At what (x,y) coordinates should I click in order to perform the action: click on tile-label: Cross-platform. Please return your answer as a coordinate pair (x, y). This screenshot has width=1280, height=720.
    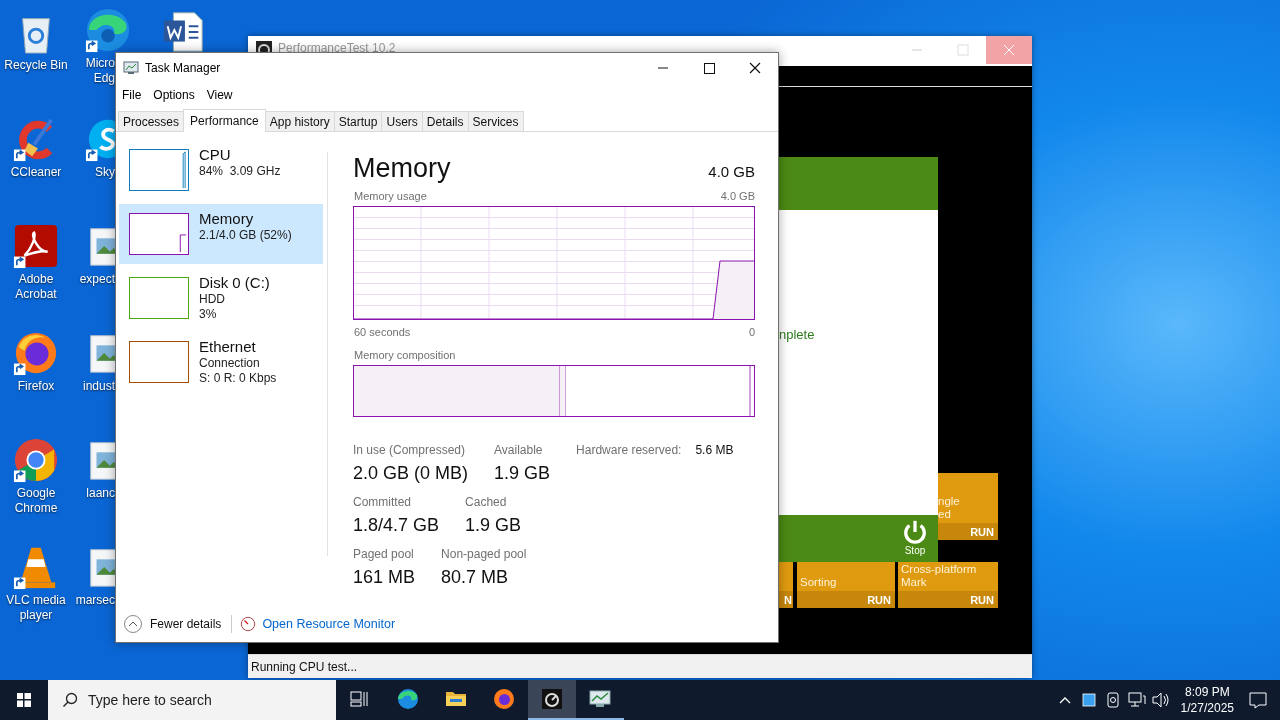
    Looking at the image, I should click on (939, 569).